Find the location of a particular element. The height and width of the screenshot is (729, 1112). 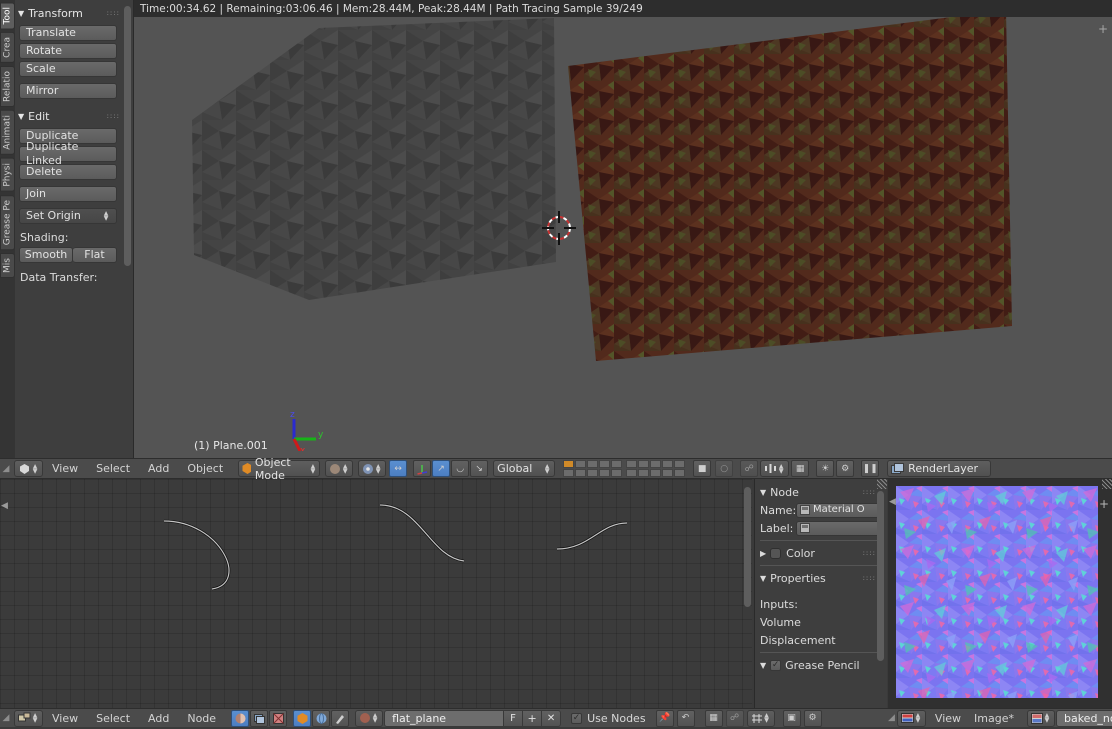

world-shader-button is located at coordinates (321, 718).